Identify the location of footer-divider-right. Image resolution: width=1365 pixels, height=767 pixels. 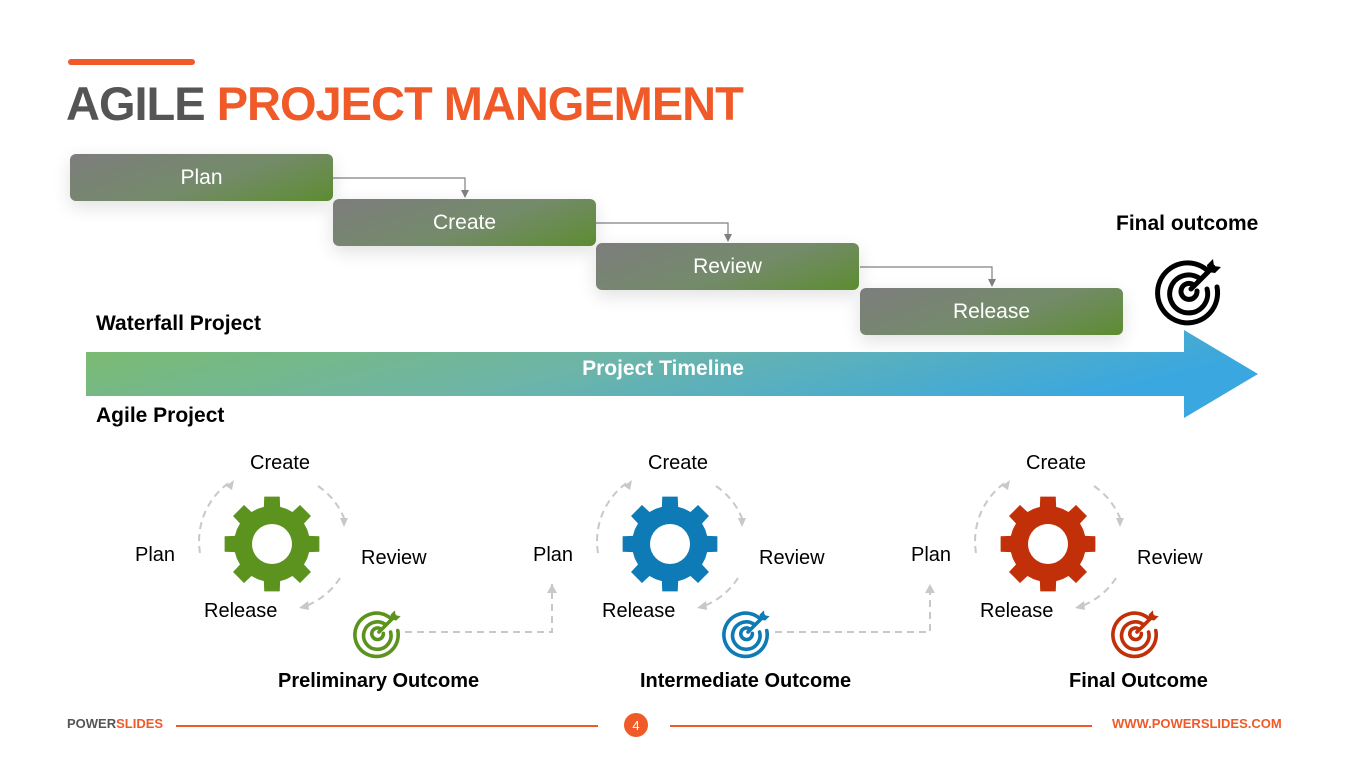
(881, 726).